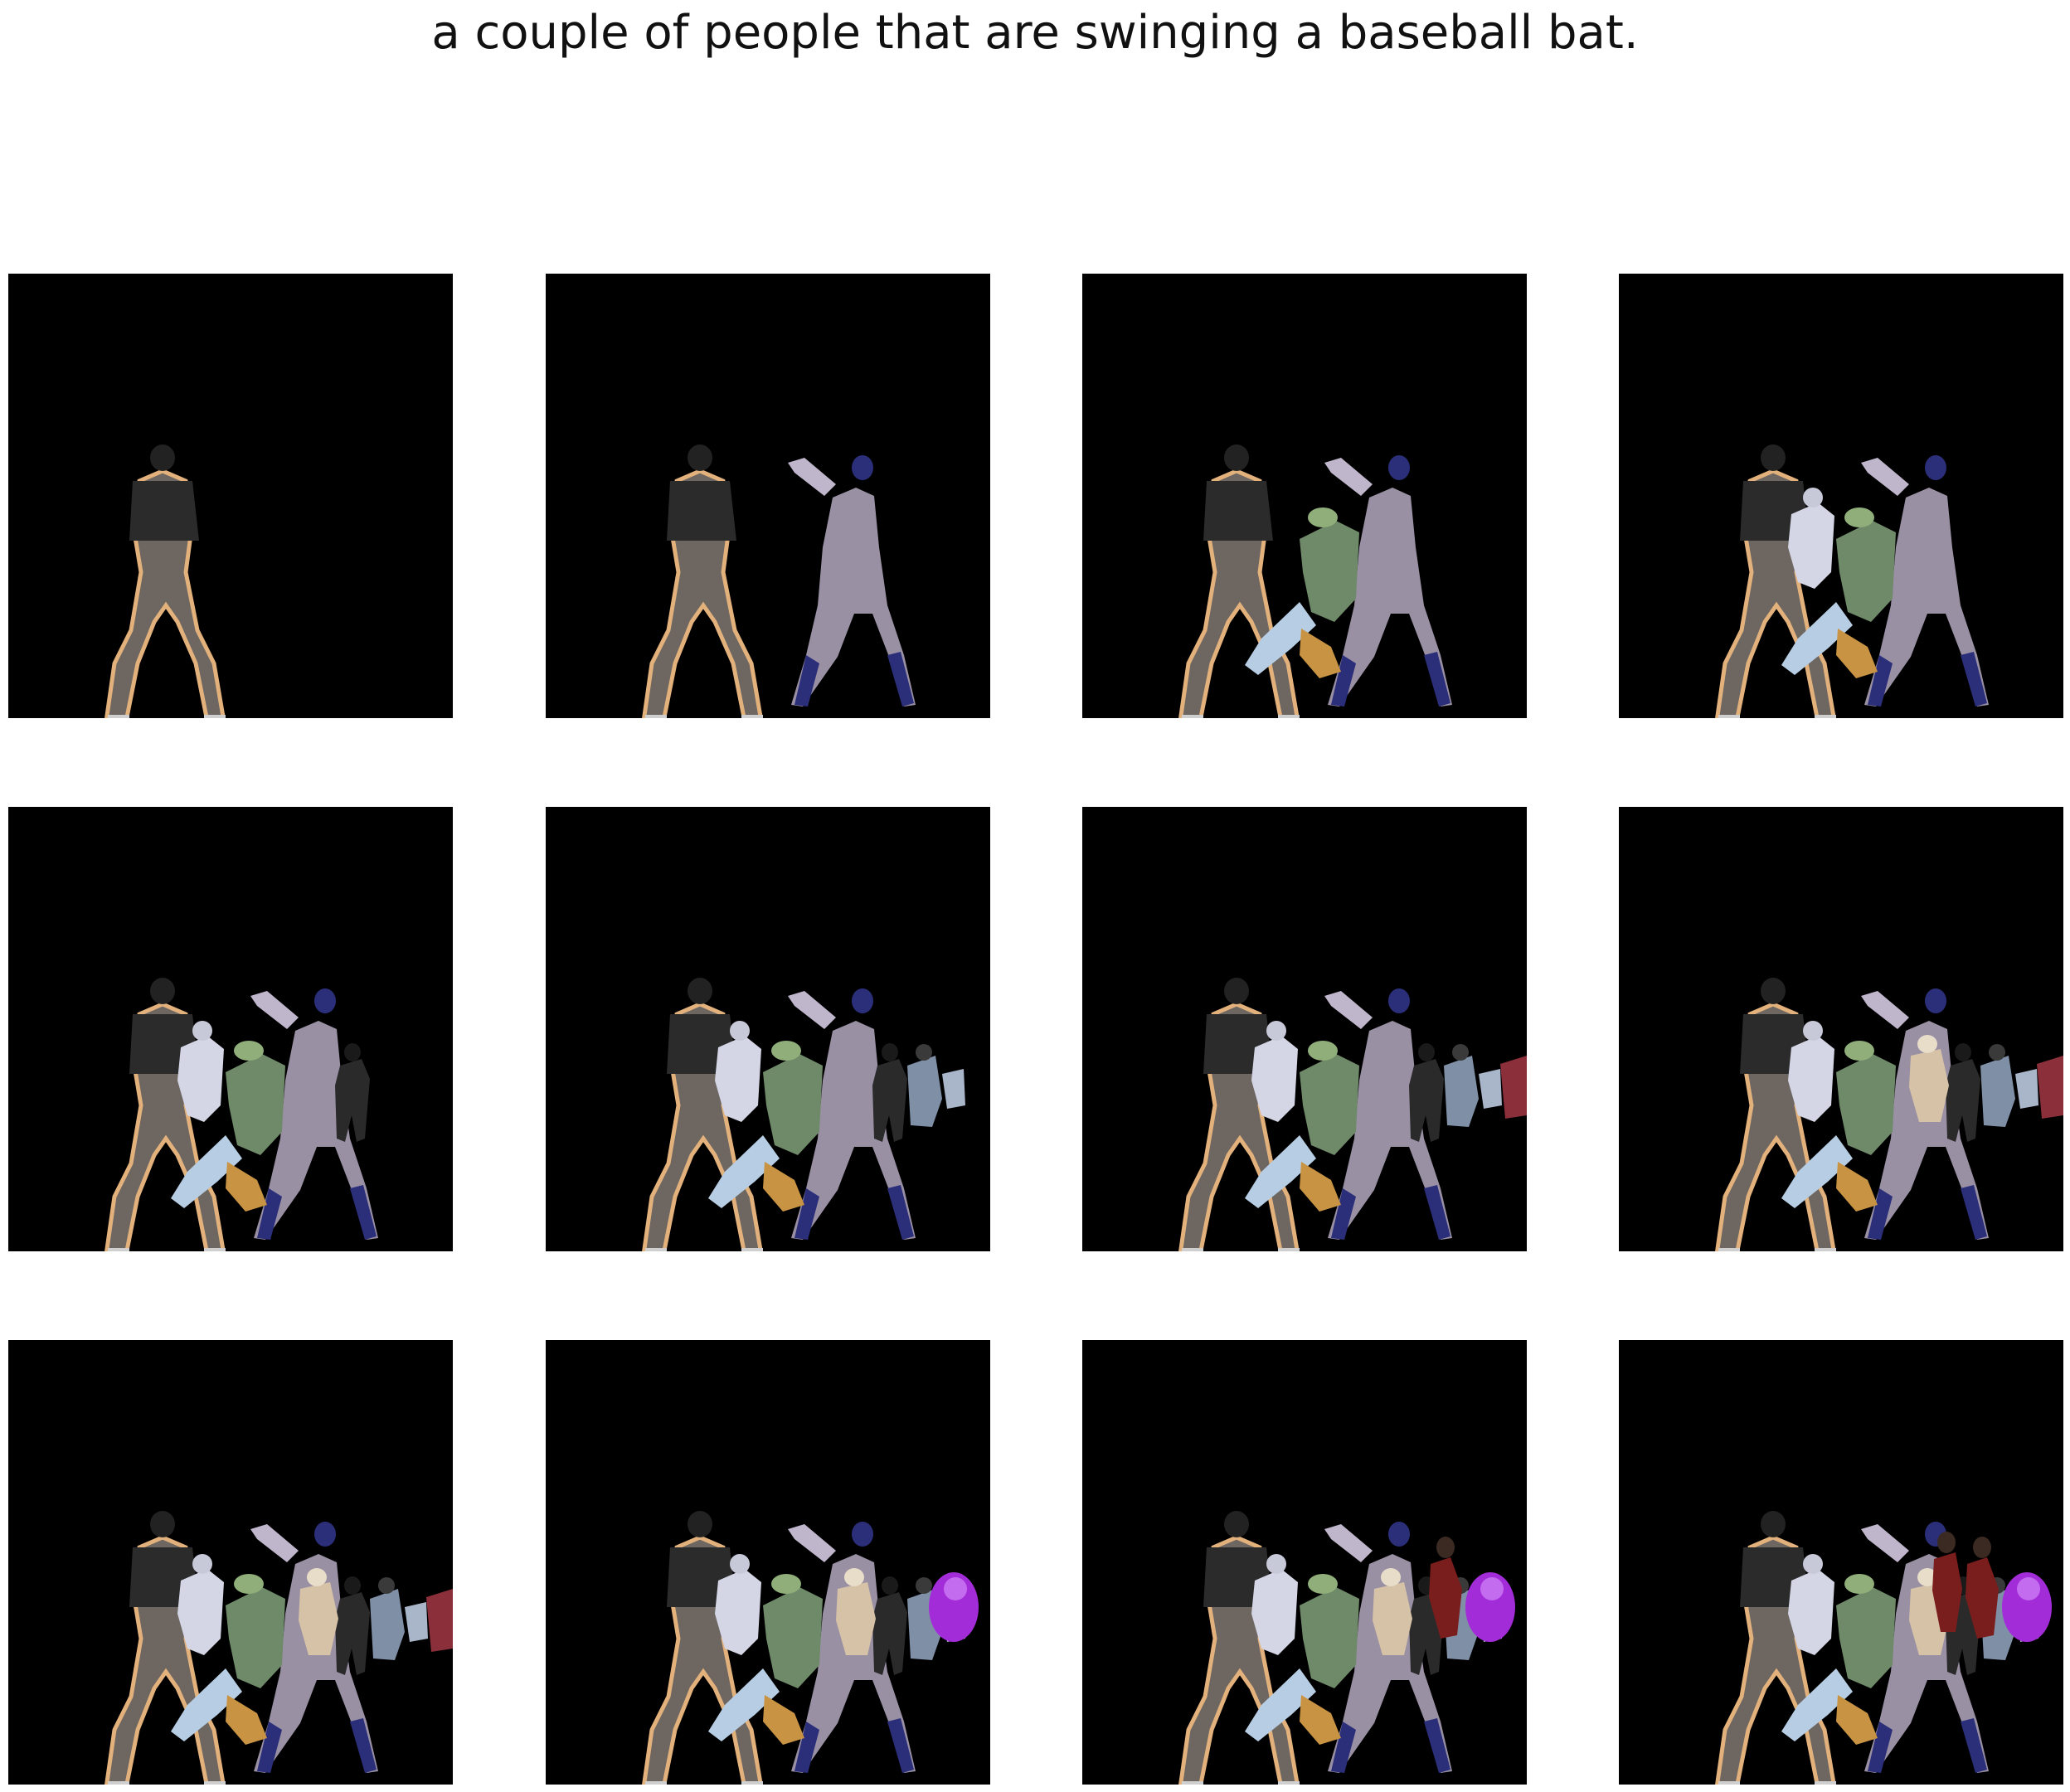 The image size is (2070, 1792). I want to click on panel-12-image, so click(1884, 1648).